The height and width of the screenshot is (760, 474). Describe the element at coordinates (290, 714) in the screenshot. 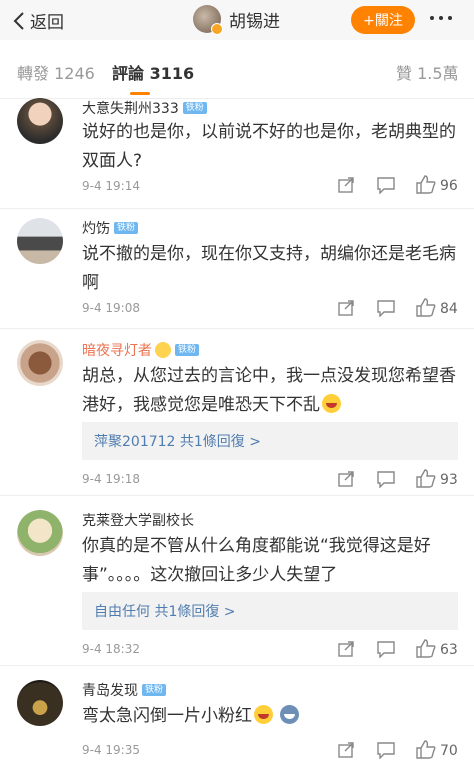

I see `panda-emoji-icon` at that location.